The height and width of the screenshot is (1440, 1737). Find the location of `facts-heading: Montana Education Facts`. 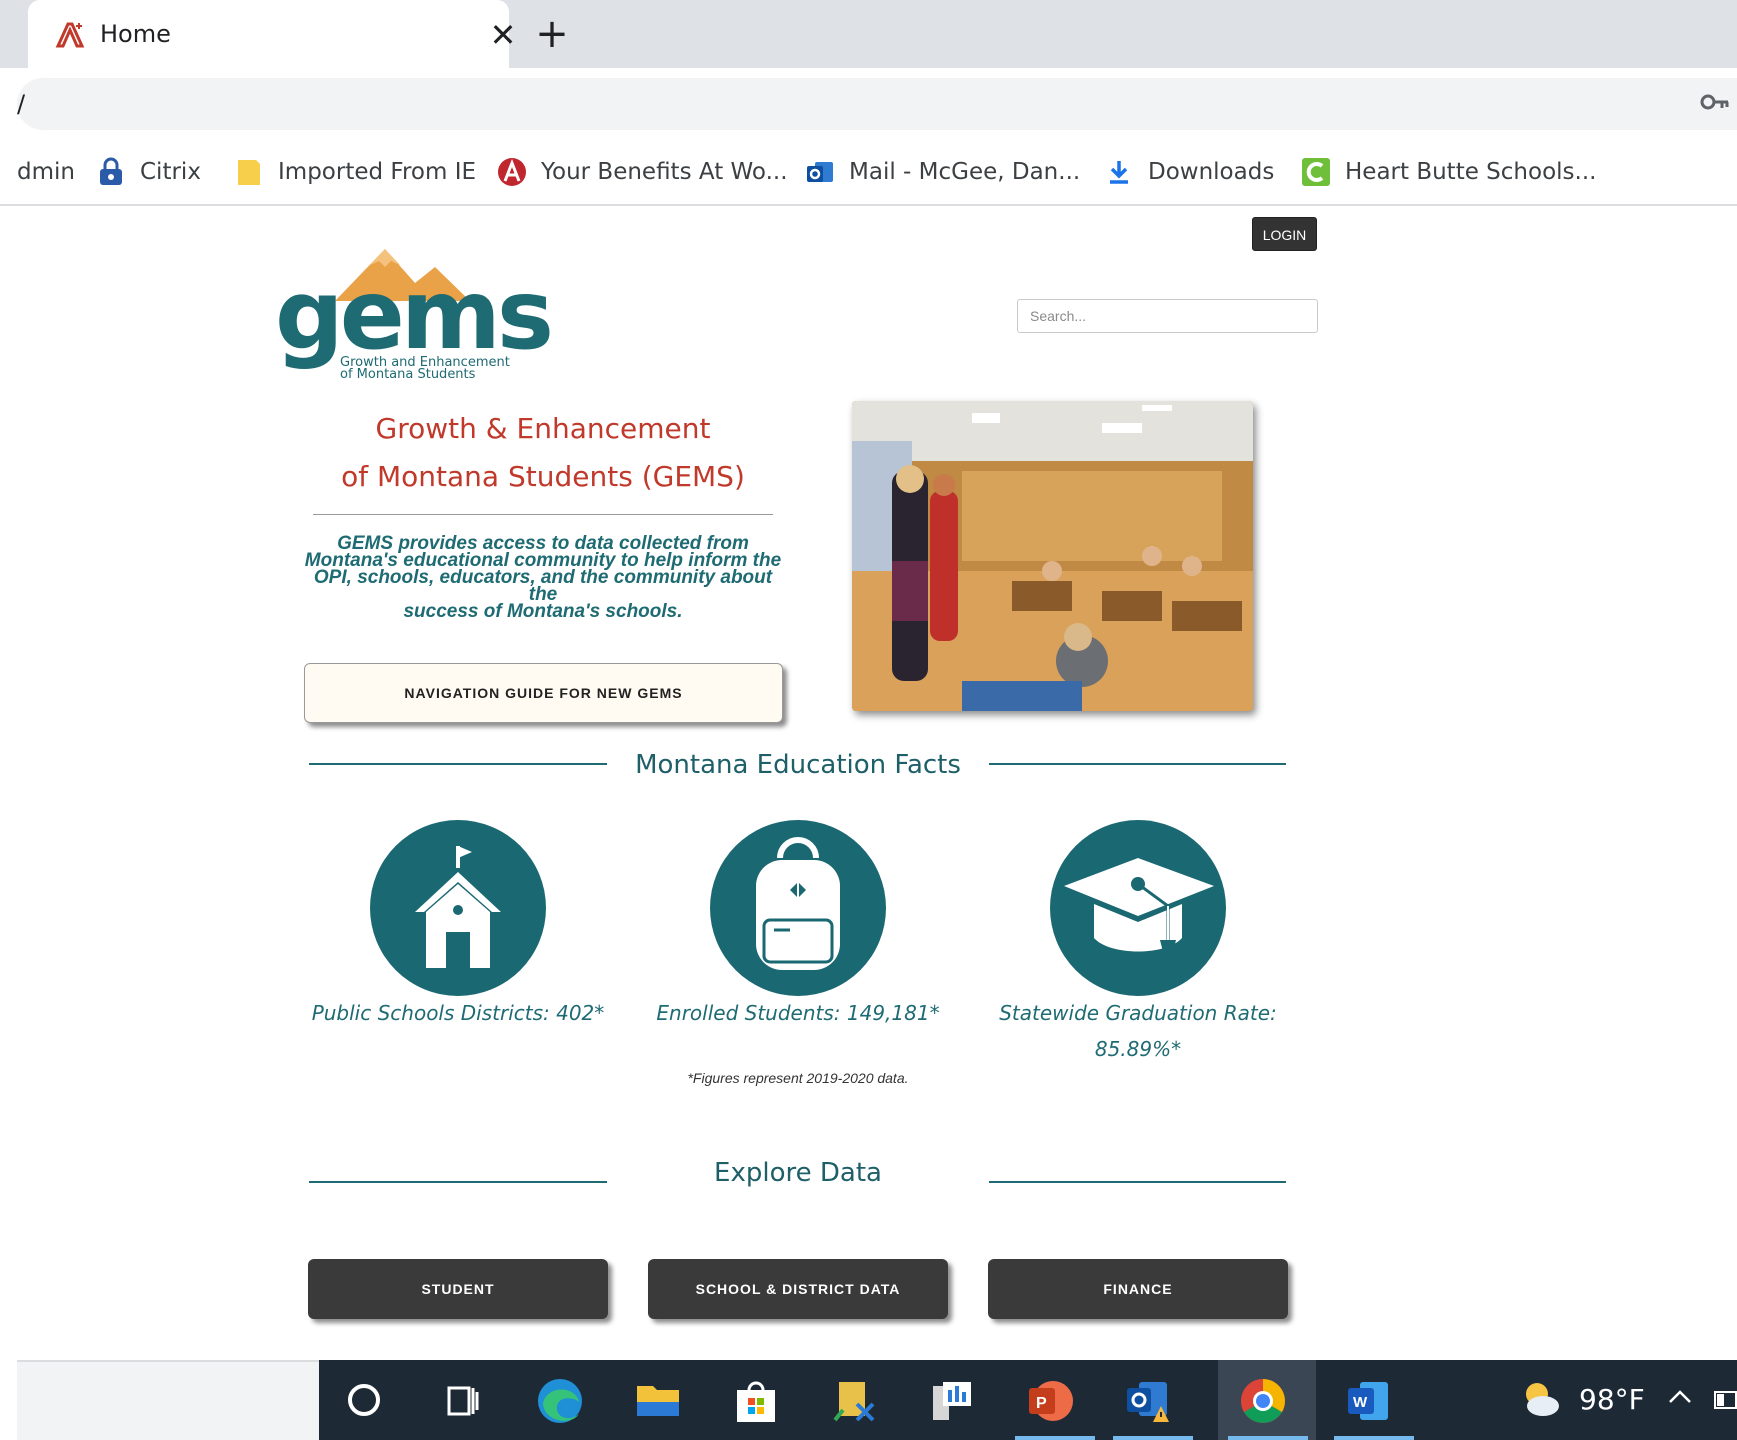

facts-heading: Montana Education Facts is located at coordinates (798, 765).